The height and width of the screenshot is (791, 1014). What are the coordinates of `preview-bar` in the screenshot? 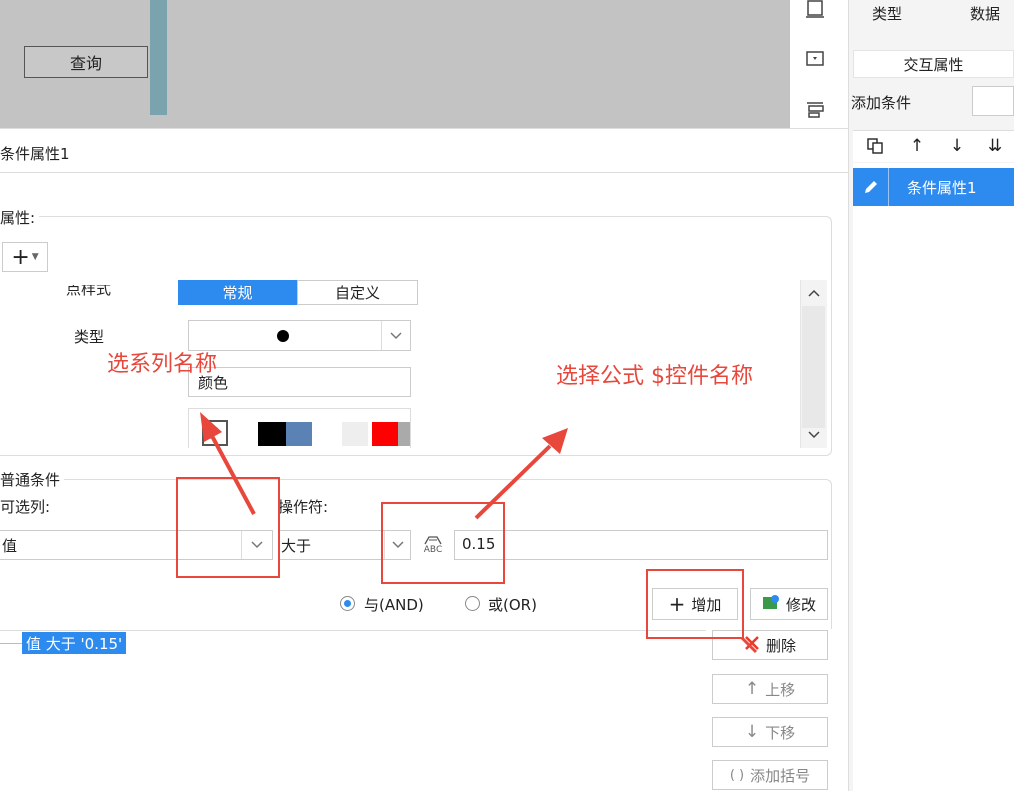 It's located at (158, 57).